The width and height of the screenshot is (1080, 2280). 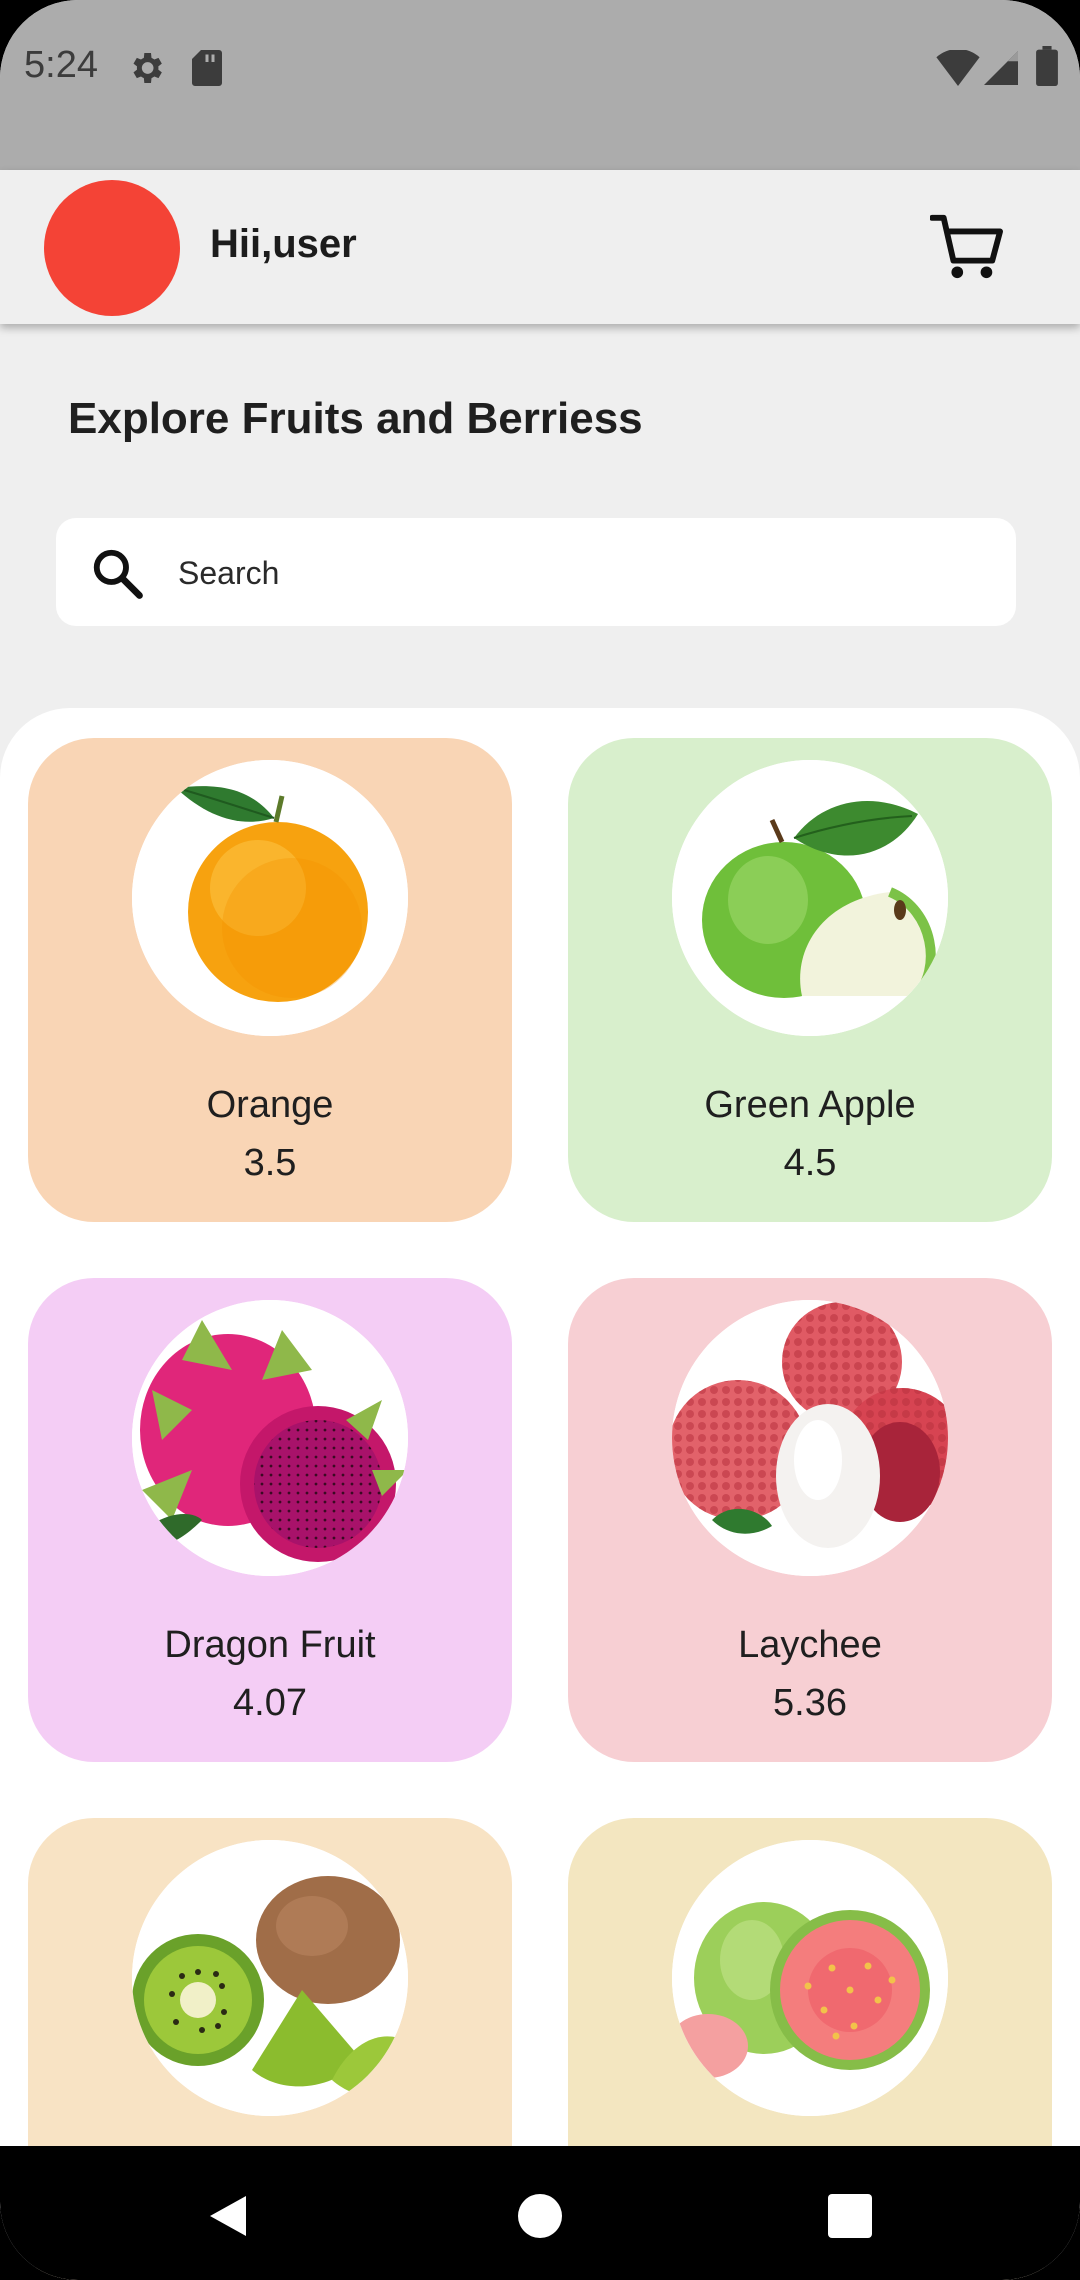 What do you see at coordinates (228, 2216) in the screenshot?
I see `back-icon` at bounding box center [228, 2216].